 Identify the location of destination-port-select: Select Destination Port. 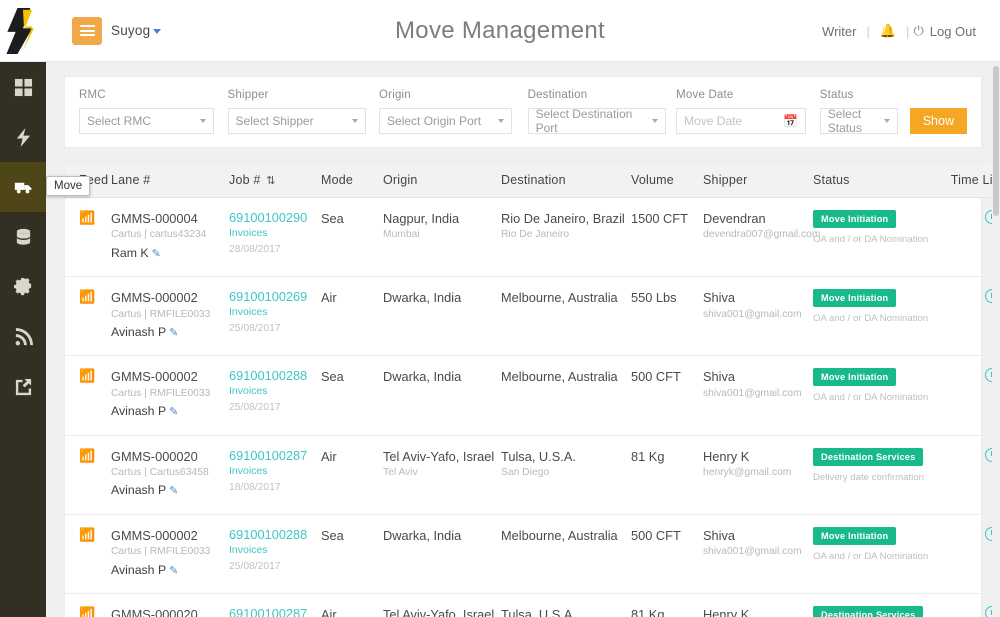
(596, 121).